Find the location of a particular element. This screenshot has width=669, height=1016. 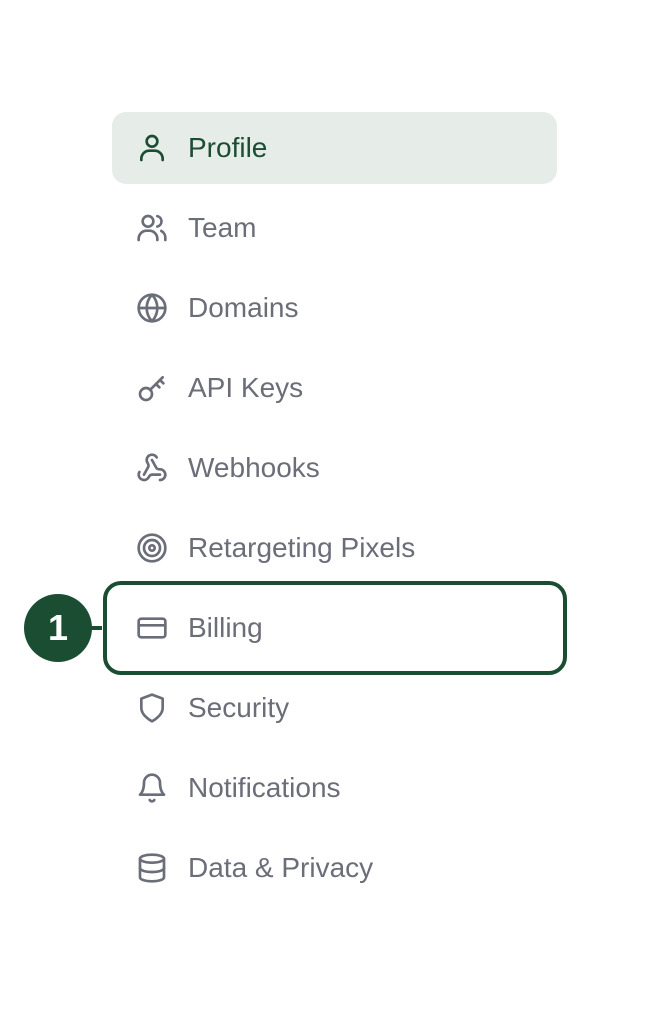

users-icon is located at coordinates (152, 228).